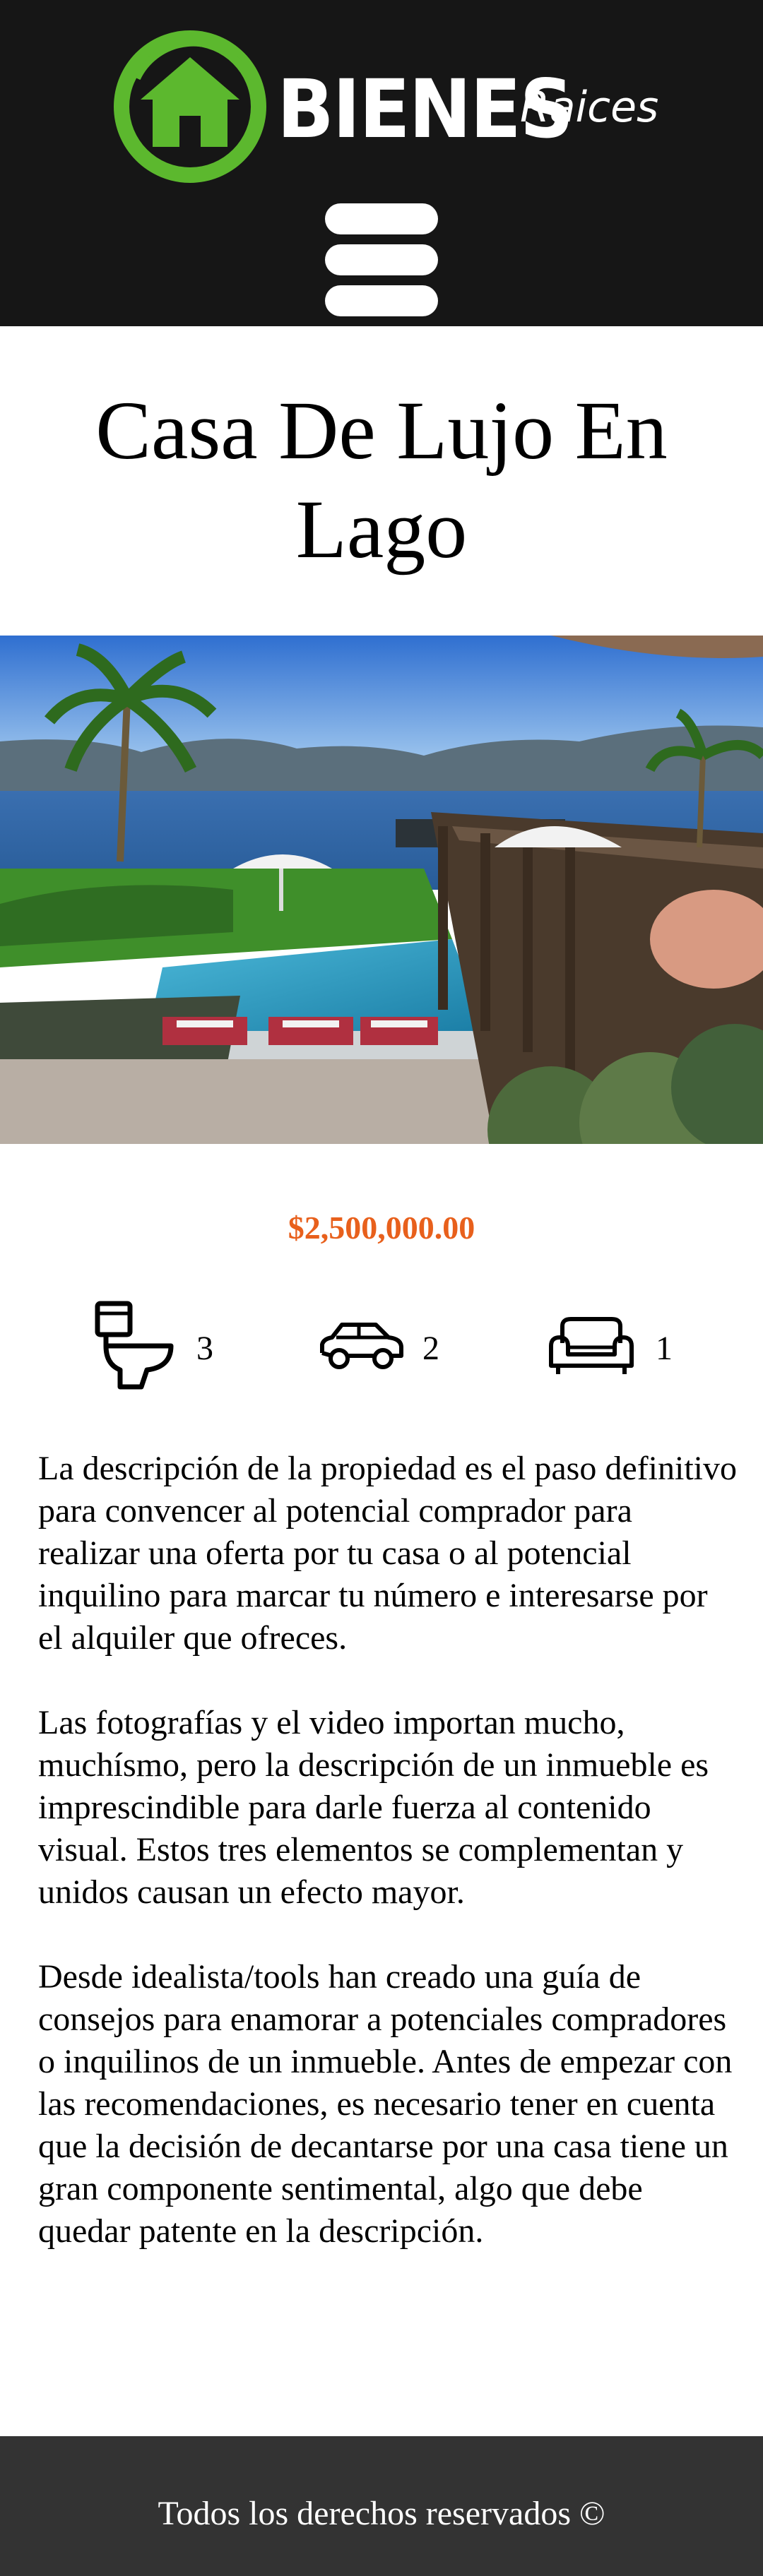 Image resolution: width=763 pixels, height=2576 pixels. I want to click on property-price: $2,500,000.00, so click(381, 1228).